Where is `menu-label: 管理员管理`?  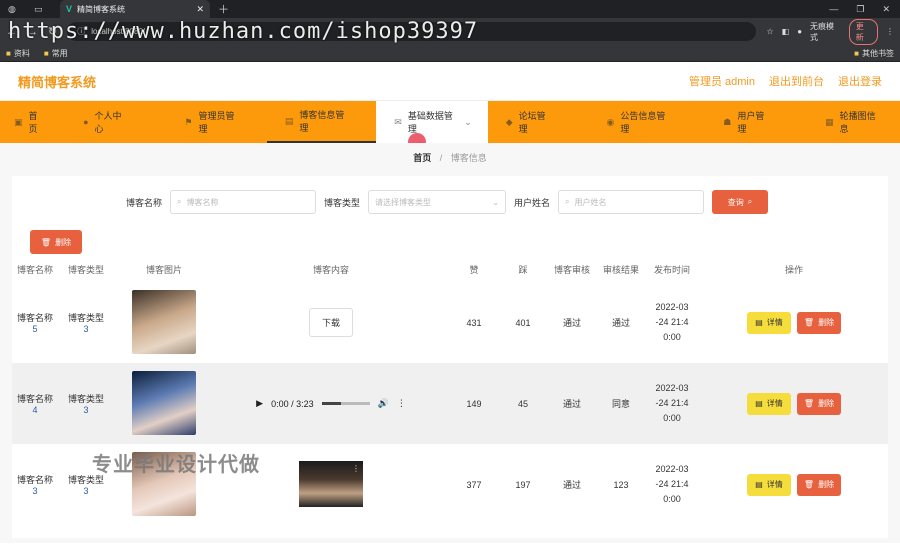 menu-label: 管理员管理 is located at coordinates (216, 122).